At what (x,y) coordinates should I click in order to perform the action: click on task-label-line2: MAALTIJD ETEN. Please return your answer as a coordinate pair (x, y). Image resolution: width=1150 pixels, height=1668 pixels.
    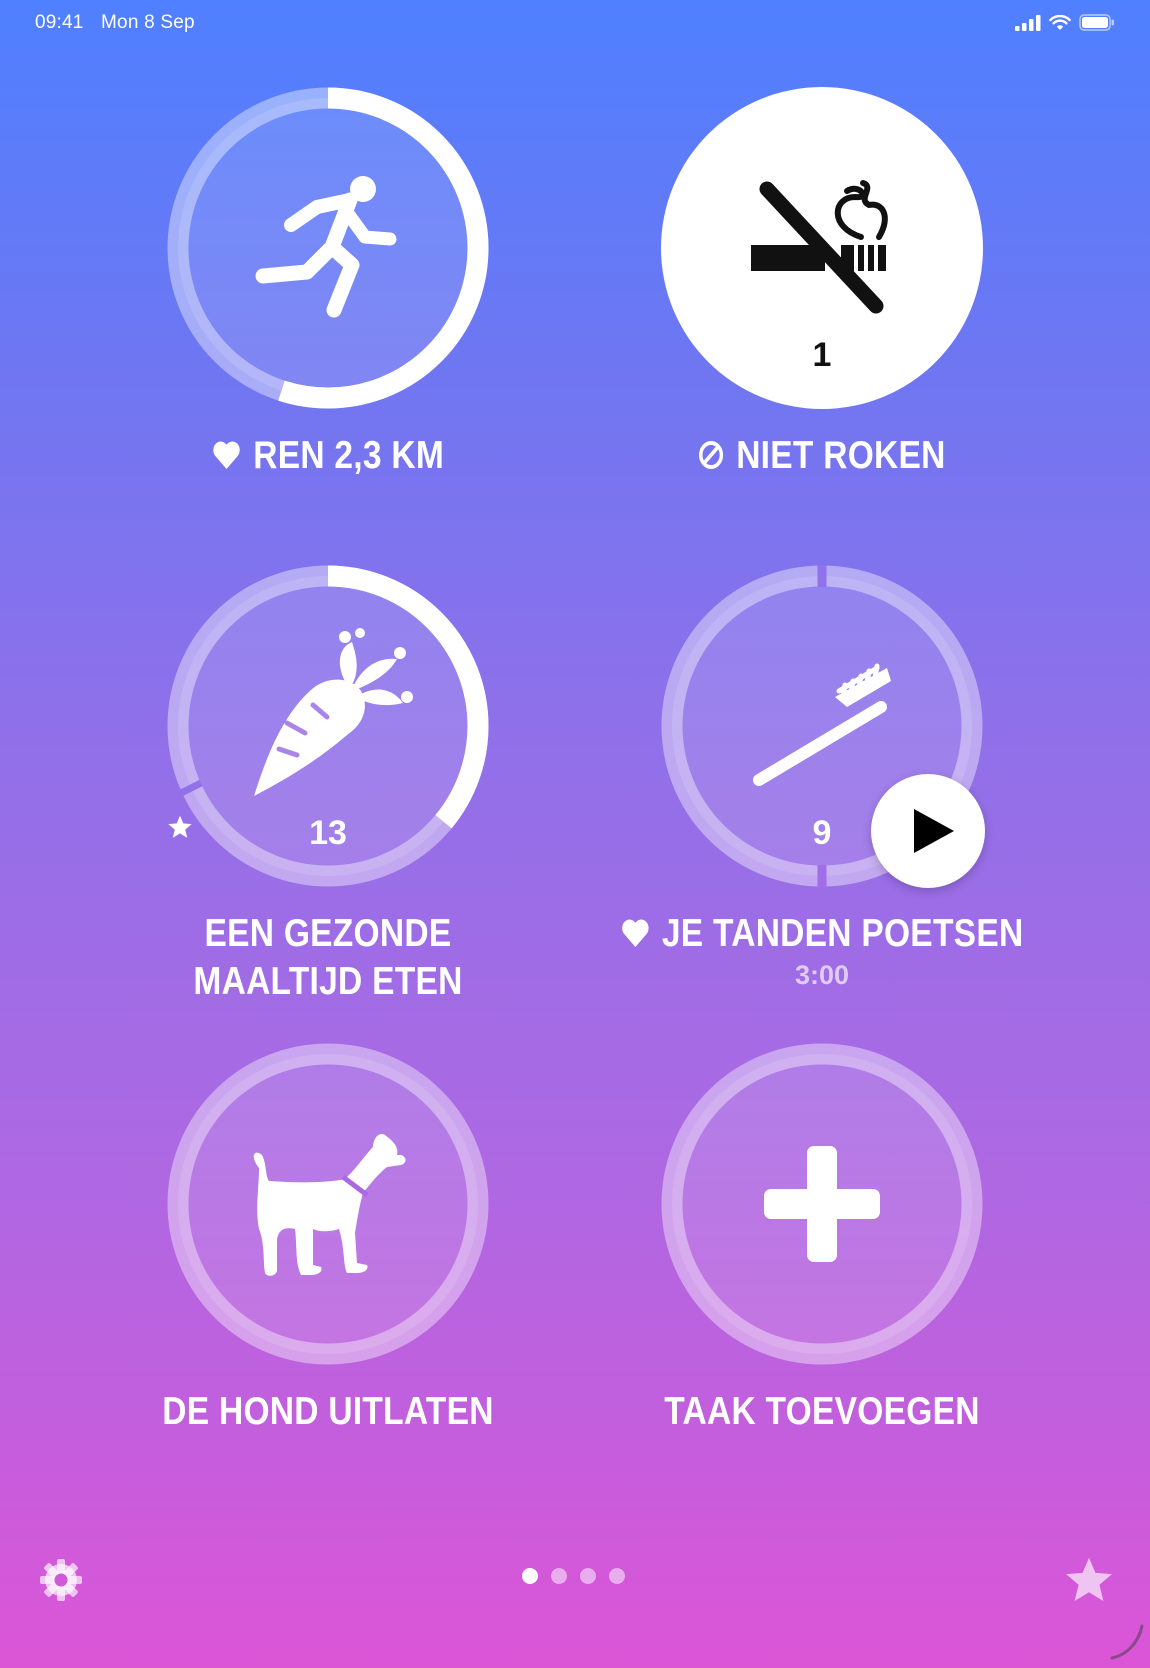
    Looking at the image, I should click on (328, 981).